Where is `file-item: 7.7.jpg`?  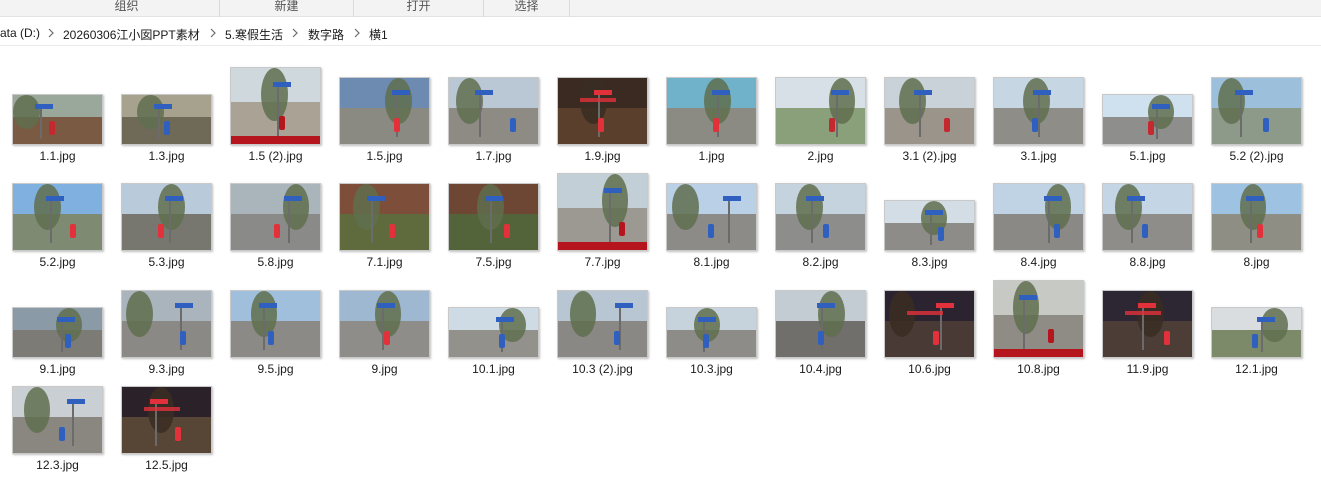 file-item: 7.7.jpg is located at coordinates (602, 224).